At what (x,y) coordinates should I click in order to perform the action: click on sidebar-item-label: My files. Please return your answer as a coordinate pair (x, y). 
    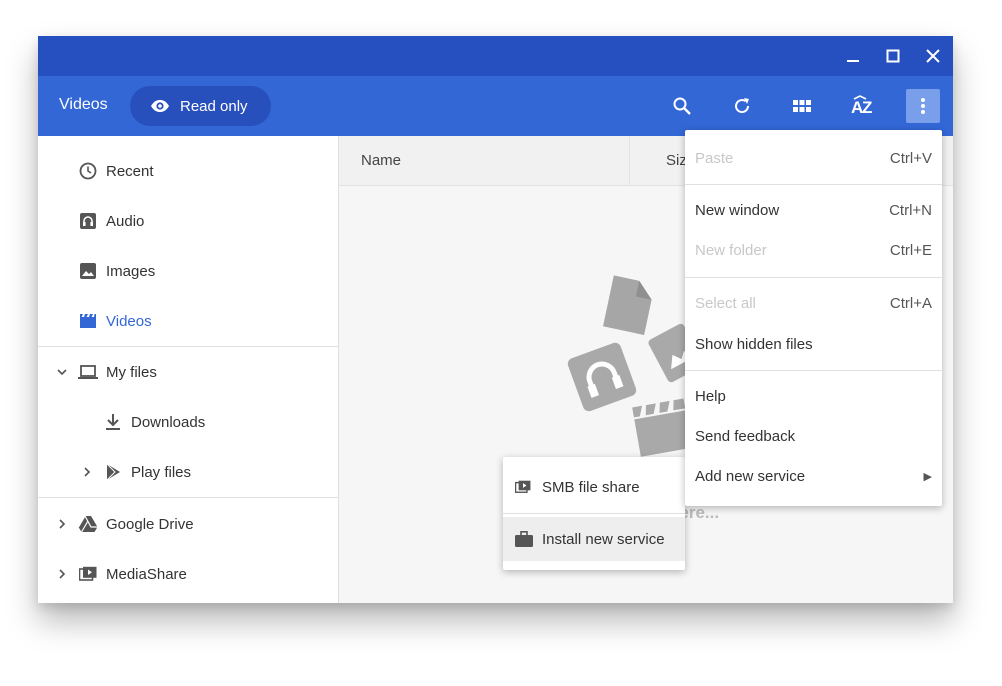
    Looking at the image, I should click on (131, 372).